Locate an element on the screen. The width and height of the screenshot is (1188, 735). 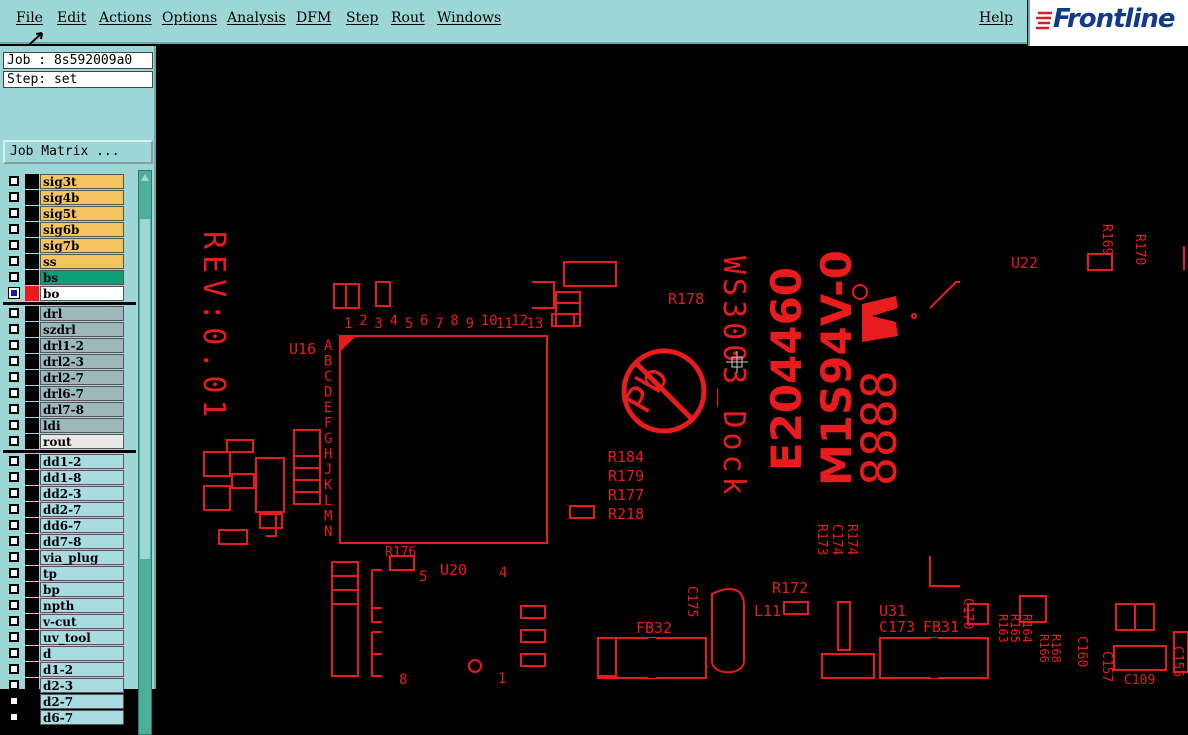
layer-row-d6-7: d6-7 is located at coordinates (69, 718).